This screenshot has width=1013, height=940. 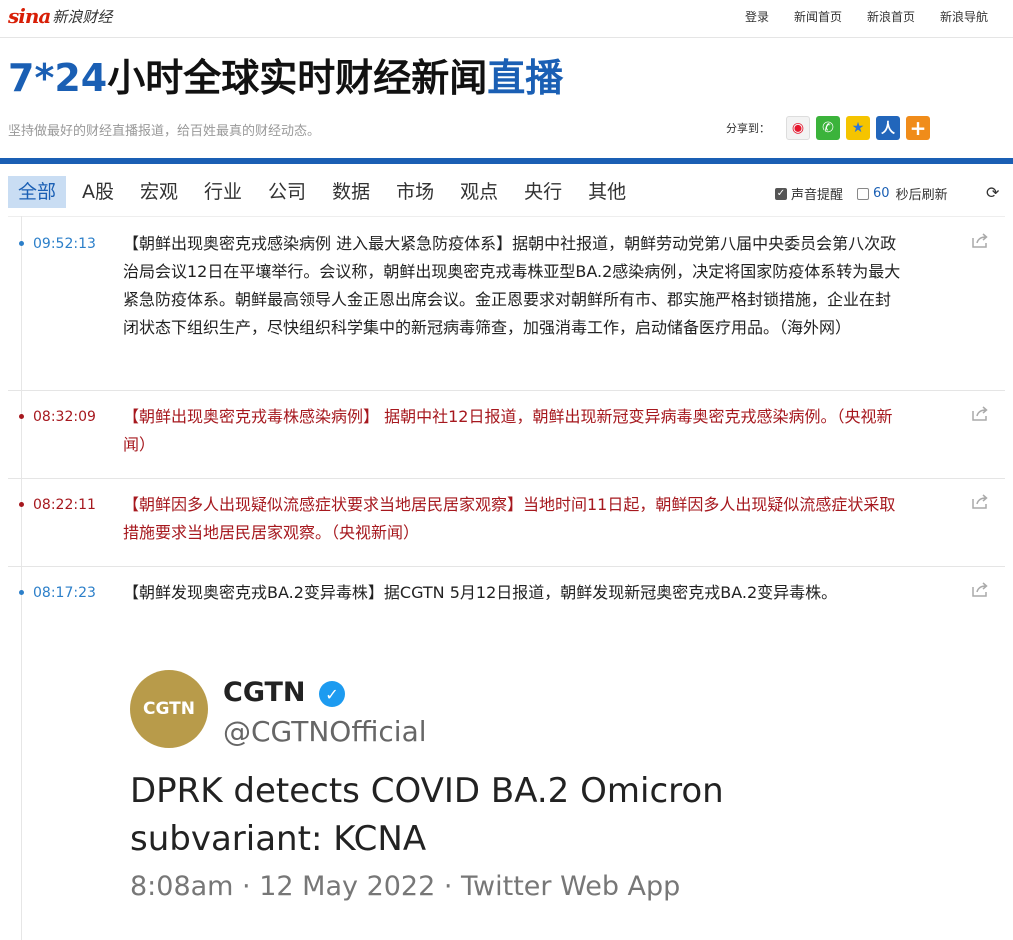 I want to click on cgtn-avatar: CGTN, so click(x=169, y=709).